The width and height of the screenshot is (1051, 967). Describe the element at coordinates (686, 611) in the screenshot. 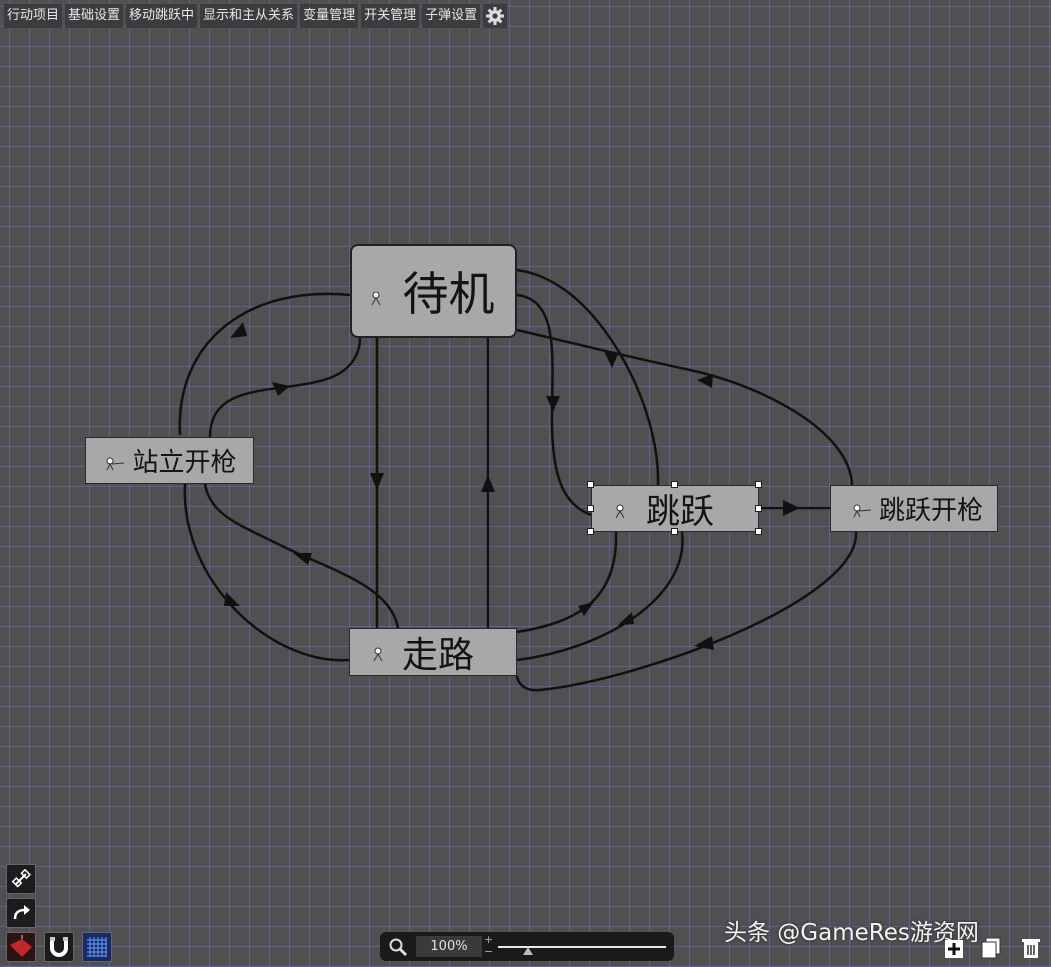

I see `edge-jump-shoot-to-walk` at that location.